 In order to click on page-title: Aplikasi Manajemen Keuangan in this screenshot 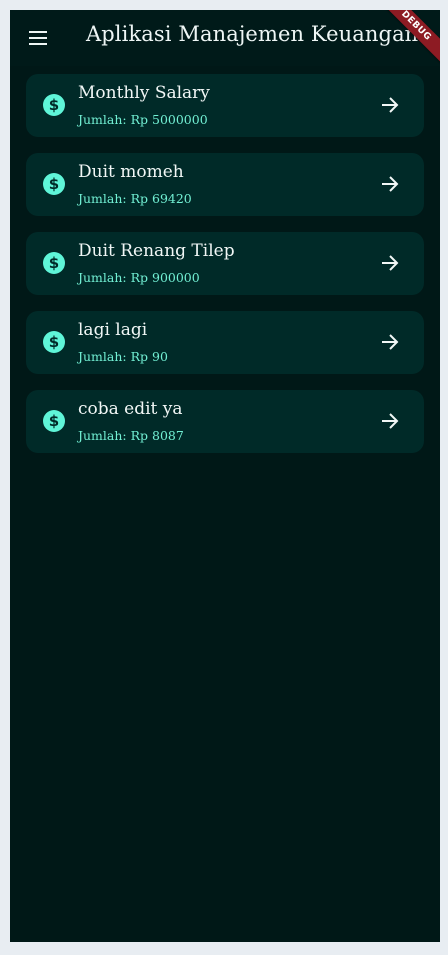, I will do `click(252, 34)`.